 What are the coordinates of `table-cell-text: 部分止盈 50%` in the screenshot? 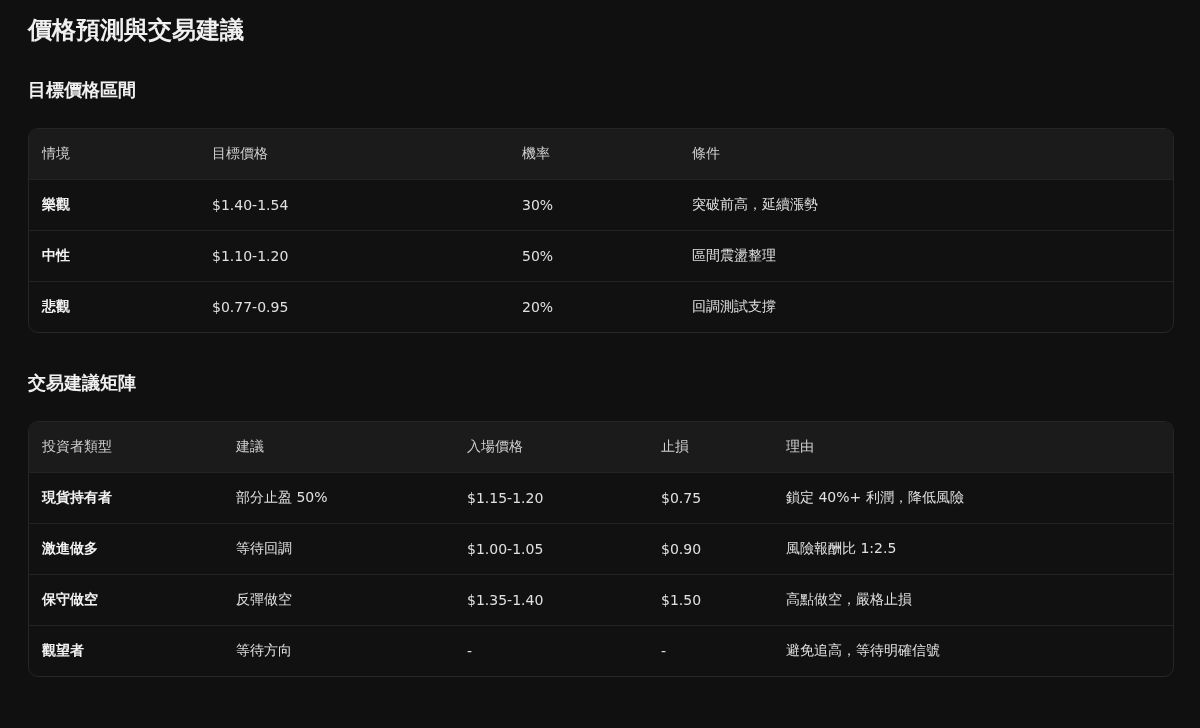 It's located at (282, 498).